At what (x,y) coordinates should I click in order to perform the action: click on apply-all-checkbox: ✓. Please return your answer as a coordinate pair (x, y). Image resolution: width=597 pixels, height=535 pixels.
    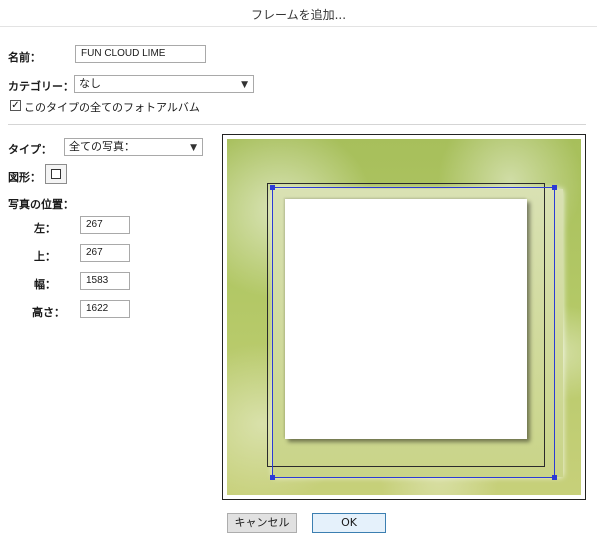
    Looking at the image, I should click on (15, 105).